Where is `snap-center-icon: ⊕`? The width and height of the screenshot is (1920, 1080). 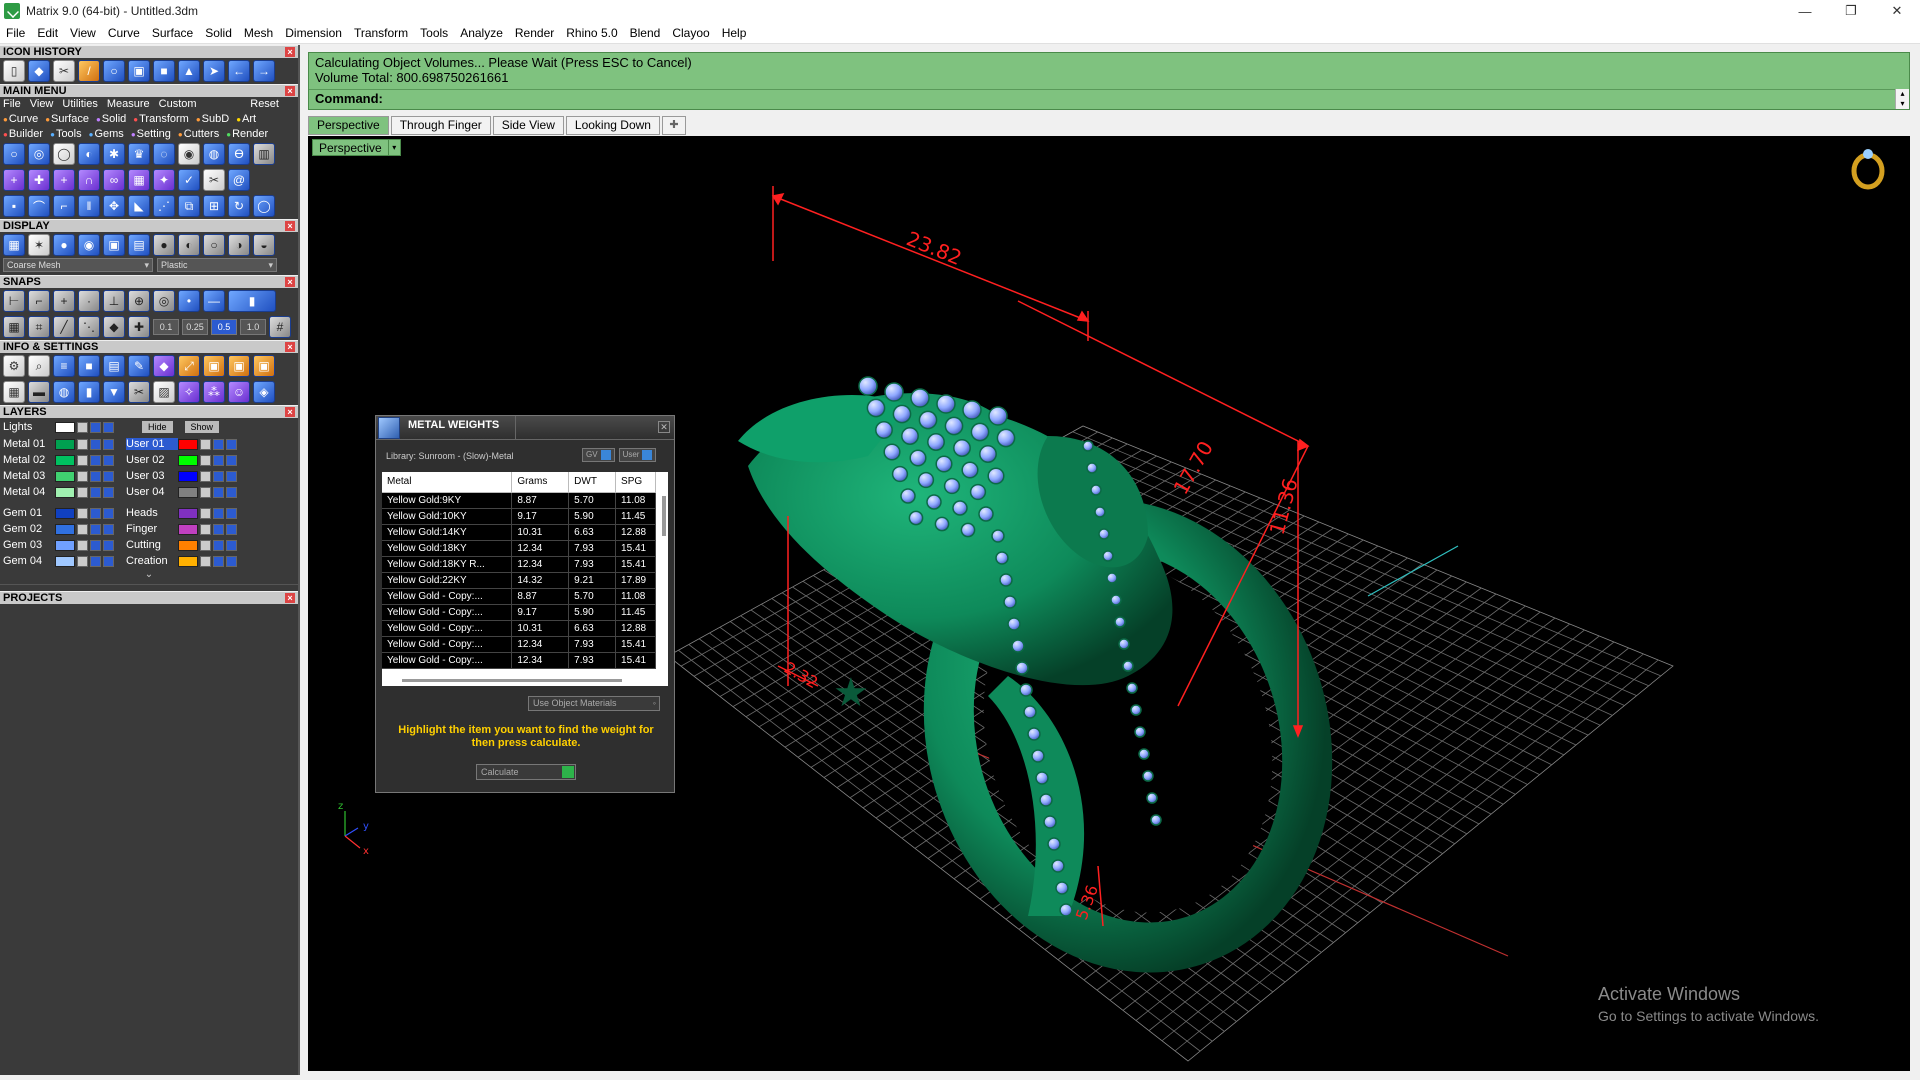
snap-center-icon: ⊕ is located at coordinates (139, 301).